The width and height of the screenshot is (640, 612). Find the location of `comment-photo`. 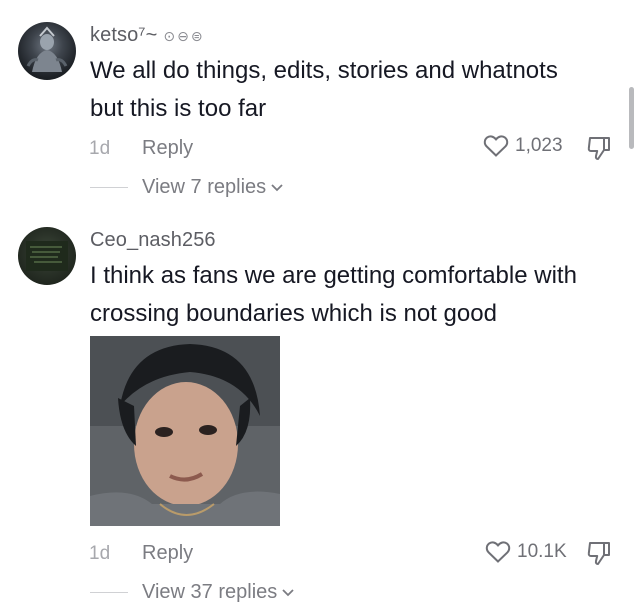

comment-photo is located at coordinates (185, 431).